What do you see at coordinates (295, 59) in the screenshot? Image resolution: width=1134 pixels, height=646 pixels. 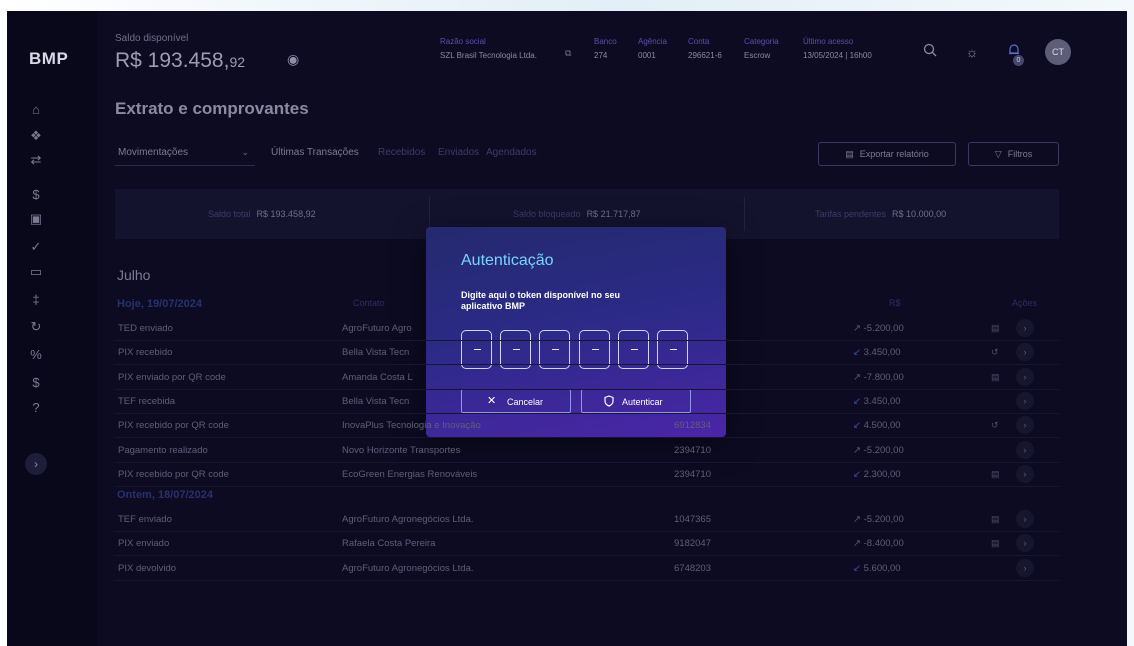 I see `eye-icon: ◉` at bounding box center [295, 59].